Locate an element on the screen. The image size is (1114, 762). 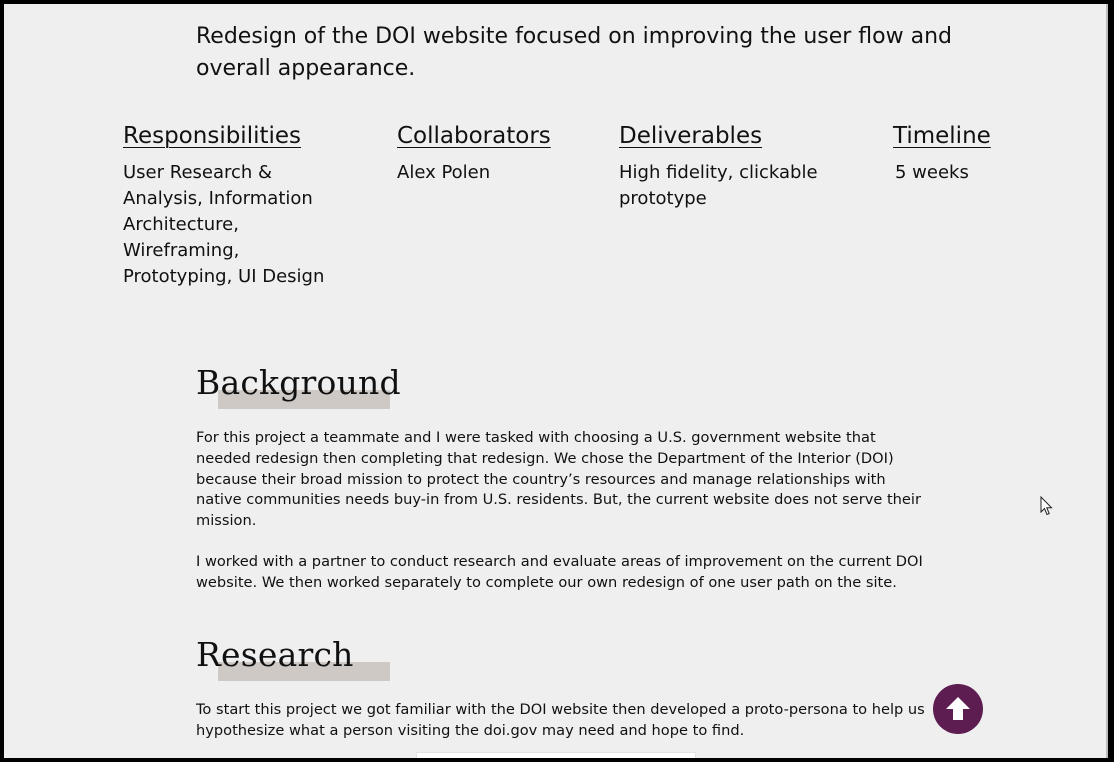
responsibilities-heading: Responsibilities is located at coordinates (212, 136).